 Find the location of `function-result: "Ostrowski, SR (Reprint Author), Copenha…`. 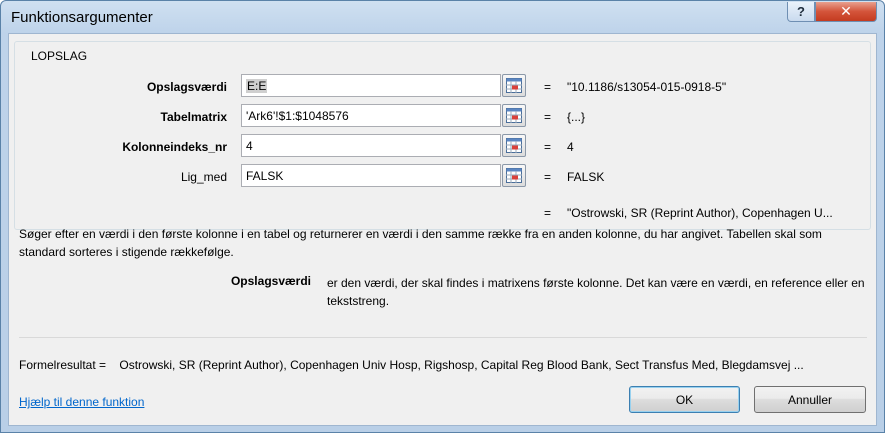

function-result: "Ostrowski, SR (Reprint Author), Copenha… is located at coordinates (700, 213).